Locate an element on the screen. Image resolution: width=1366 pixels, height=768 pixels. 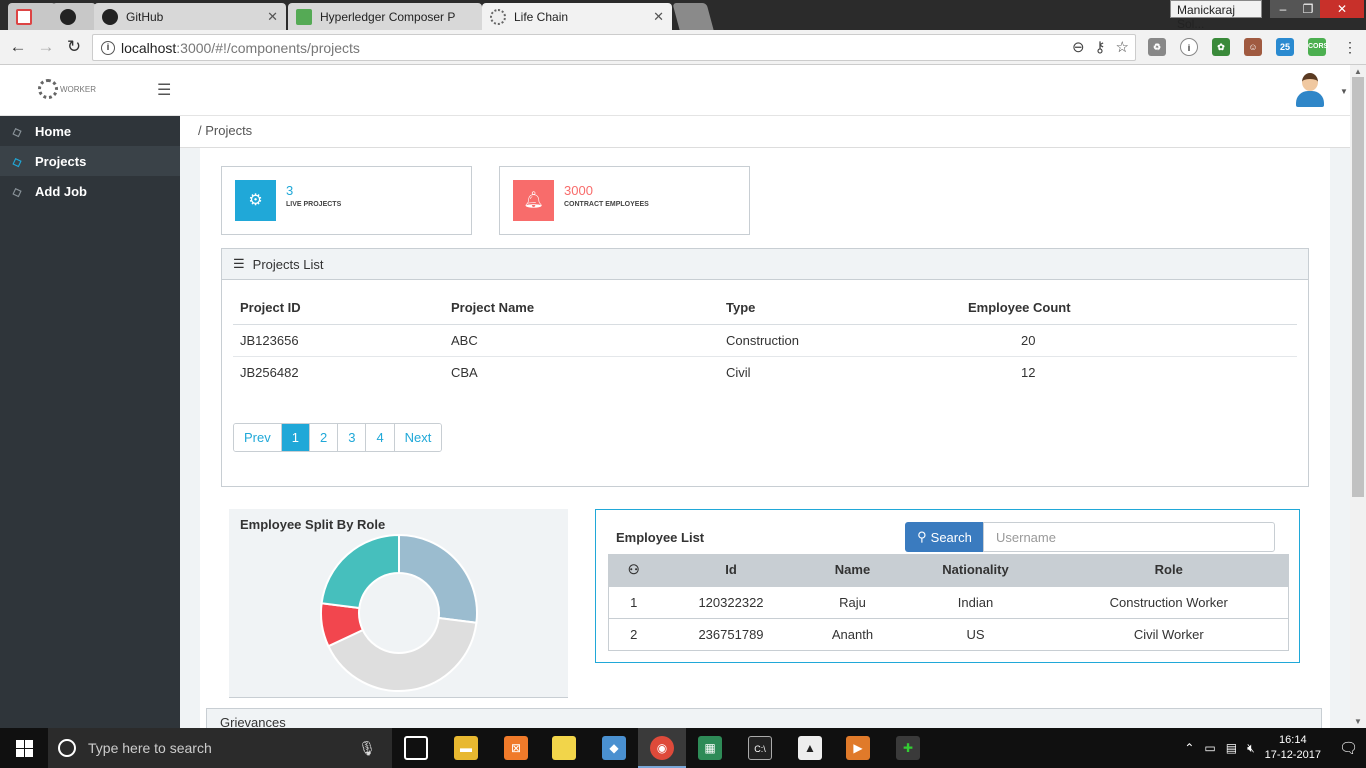
search-button: ⚲ Search is located at coordinates (944, 537).